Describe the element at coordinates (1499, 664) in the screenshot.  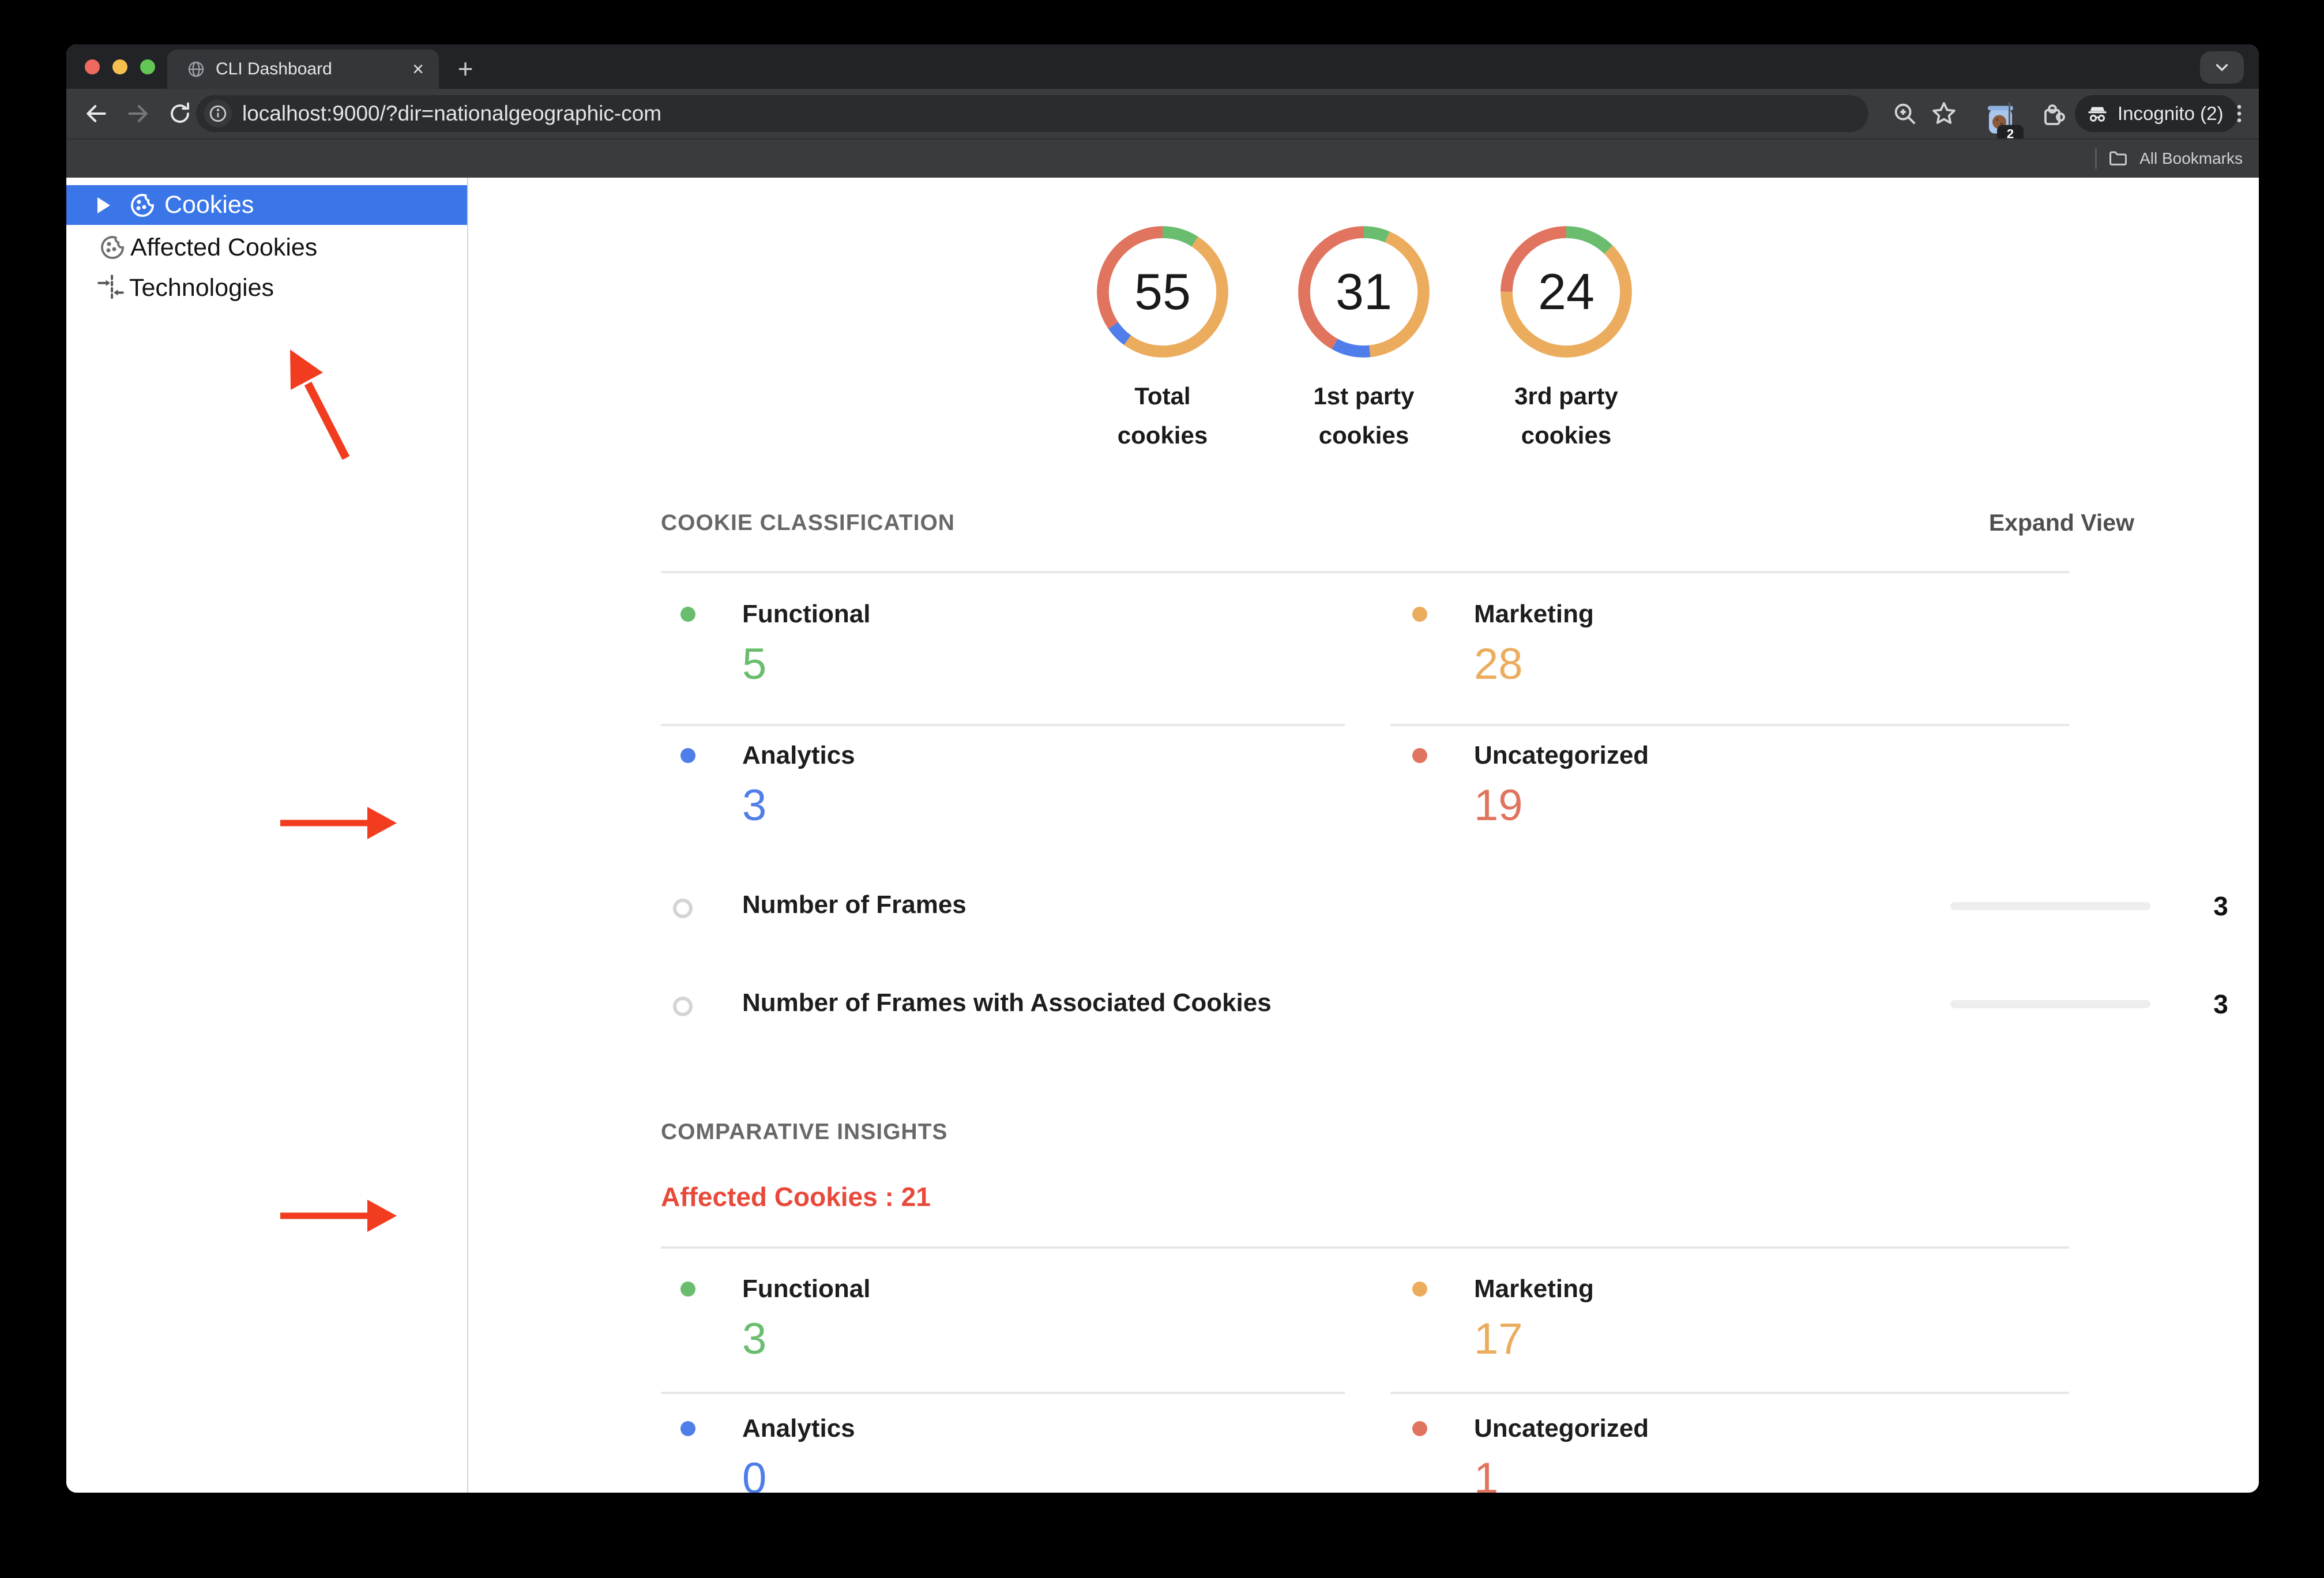
I see `category-value: 28` at that location.